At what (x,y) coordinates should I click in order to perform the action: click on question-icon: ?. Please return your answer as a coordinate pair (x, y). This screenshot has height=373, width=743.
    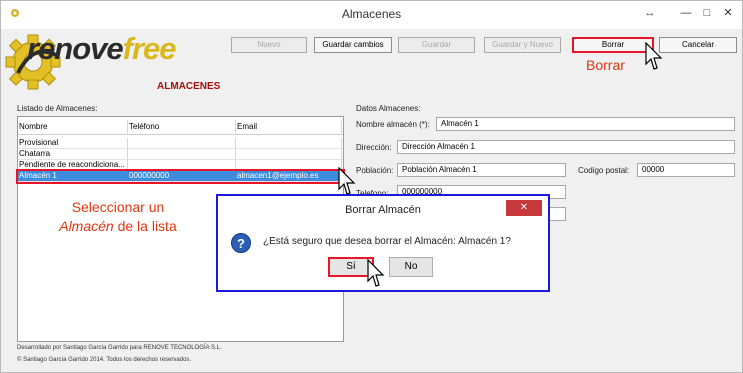
    Looking at the image, I should click on (241, 243).